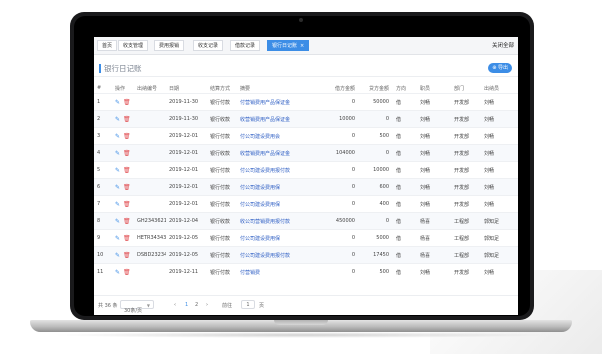 Image resolution: width=602 pixels, height=354 pixels. I want to click on page-number: 1, so click(186, 305).